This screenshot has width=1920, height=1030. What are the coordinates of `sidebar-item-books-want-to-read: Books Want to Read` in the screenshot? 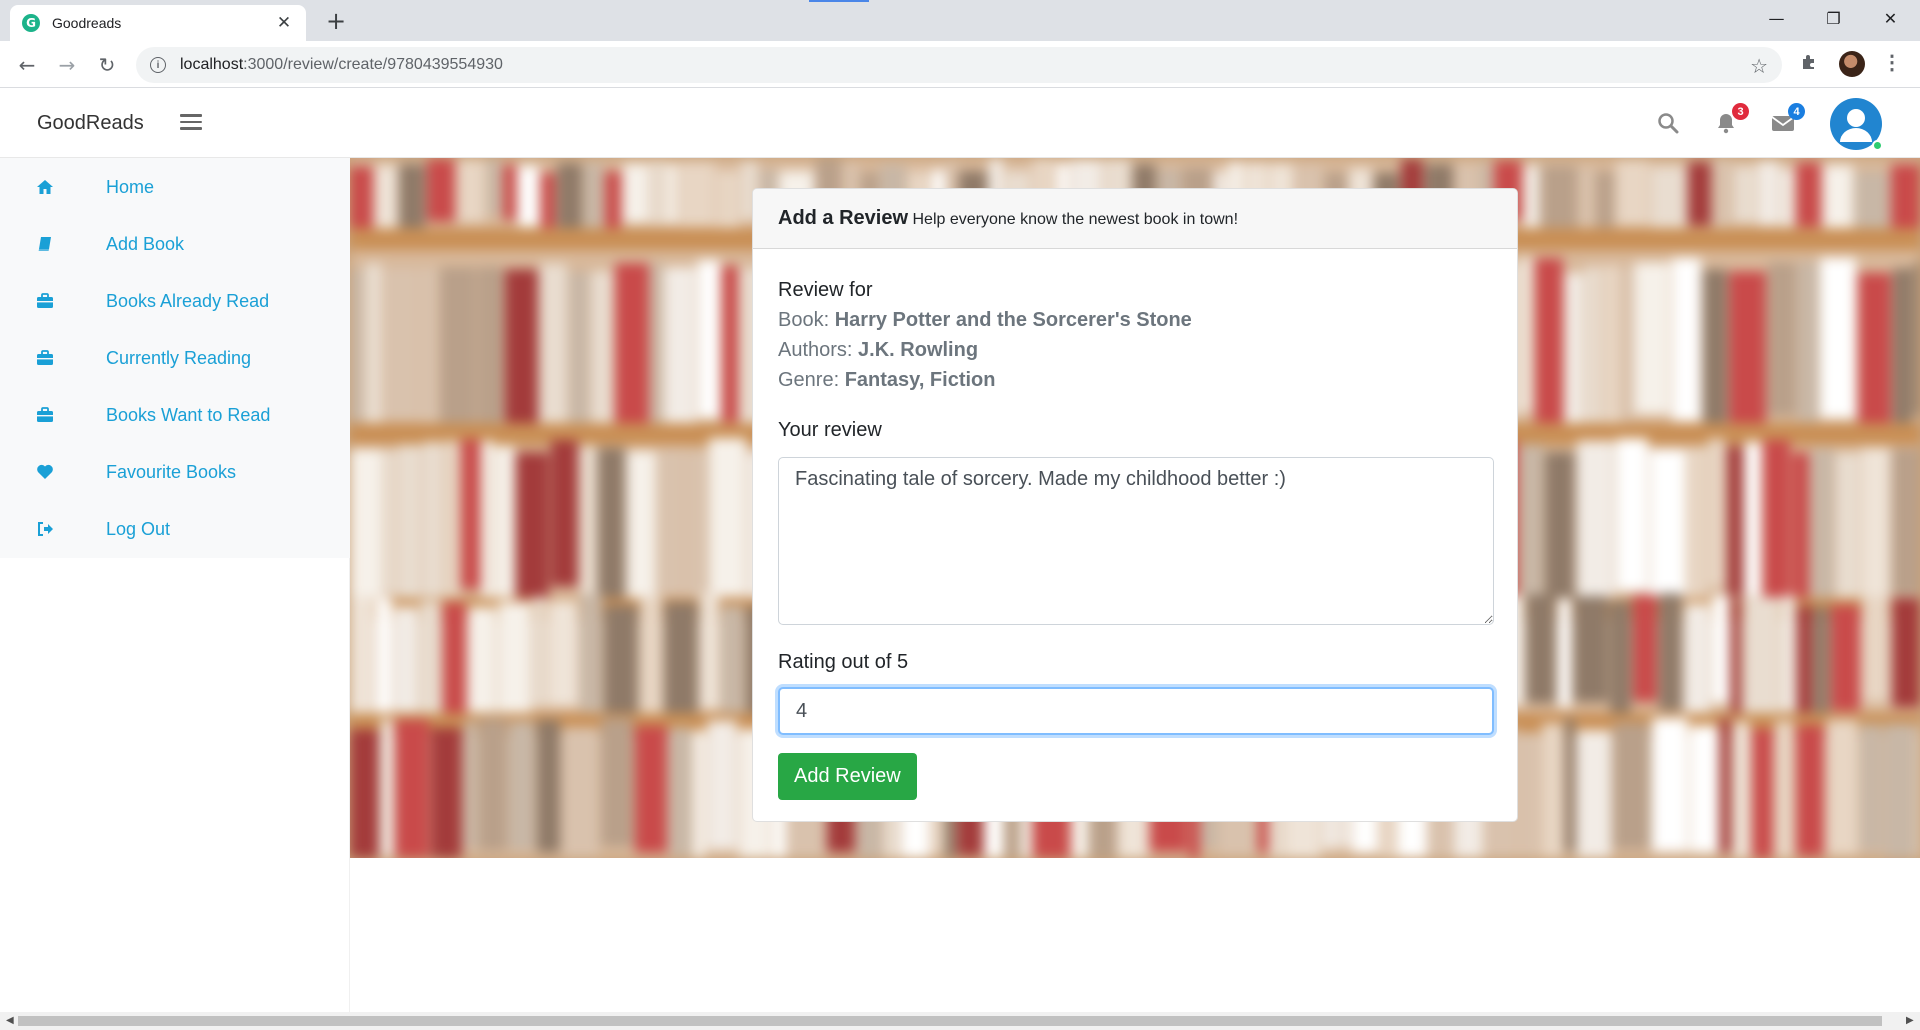 It's located at (175, 415).